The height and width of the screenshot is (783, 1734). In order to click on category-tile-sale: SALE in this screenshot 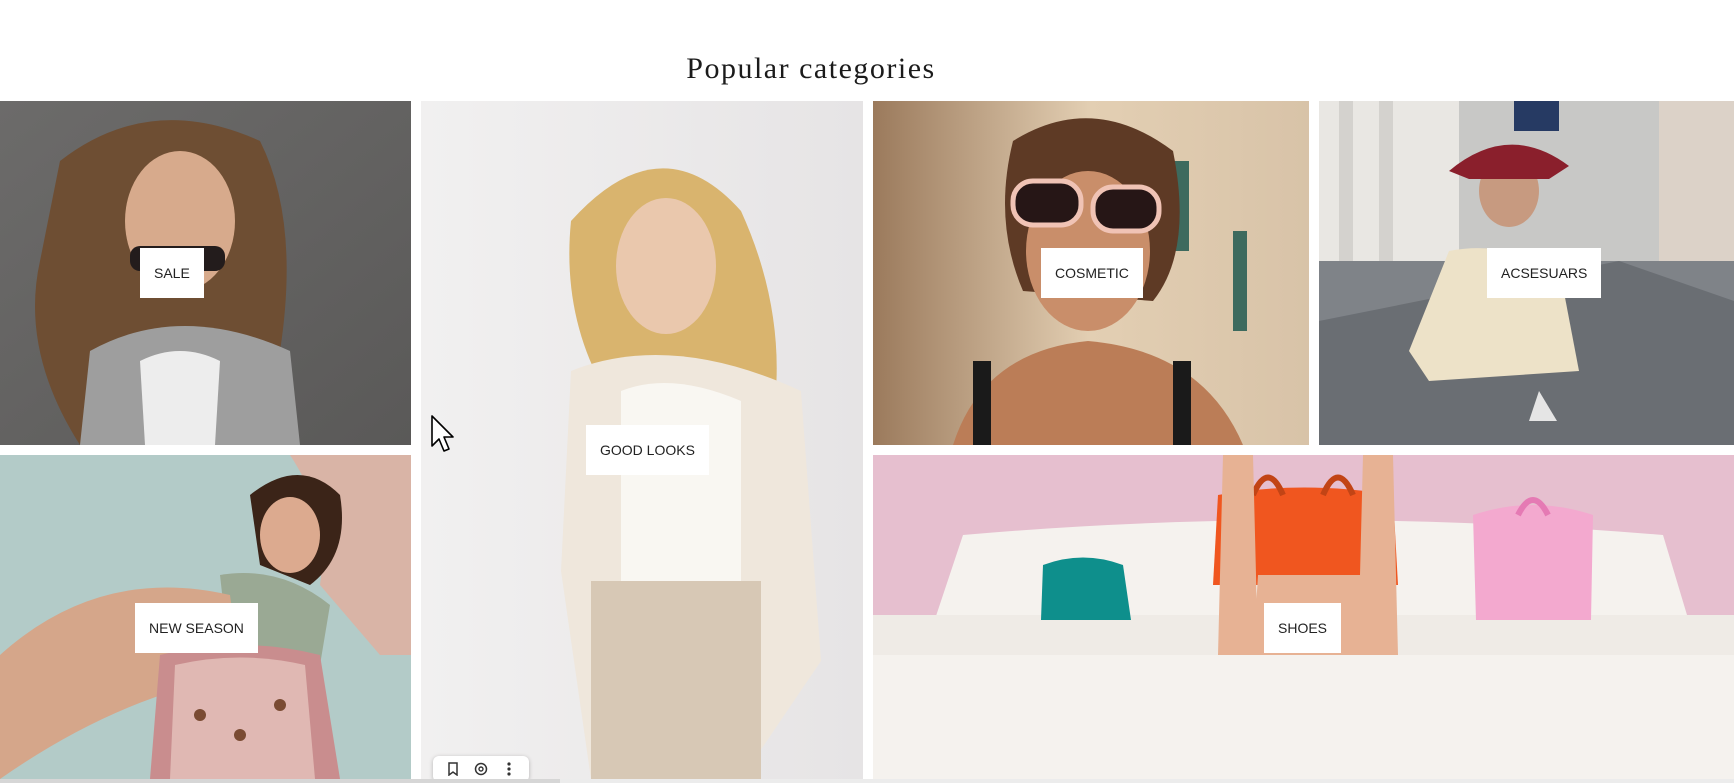, I will do `click(205, 273)`.